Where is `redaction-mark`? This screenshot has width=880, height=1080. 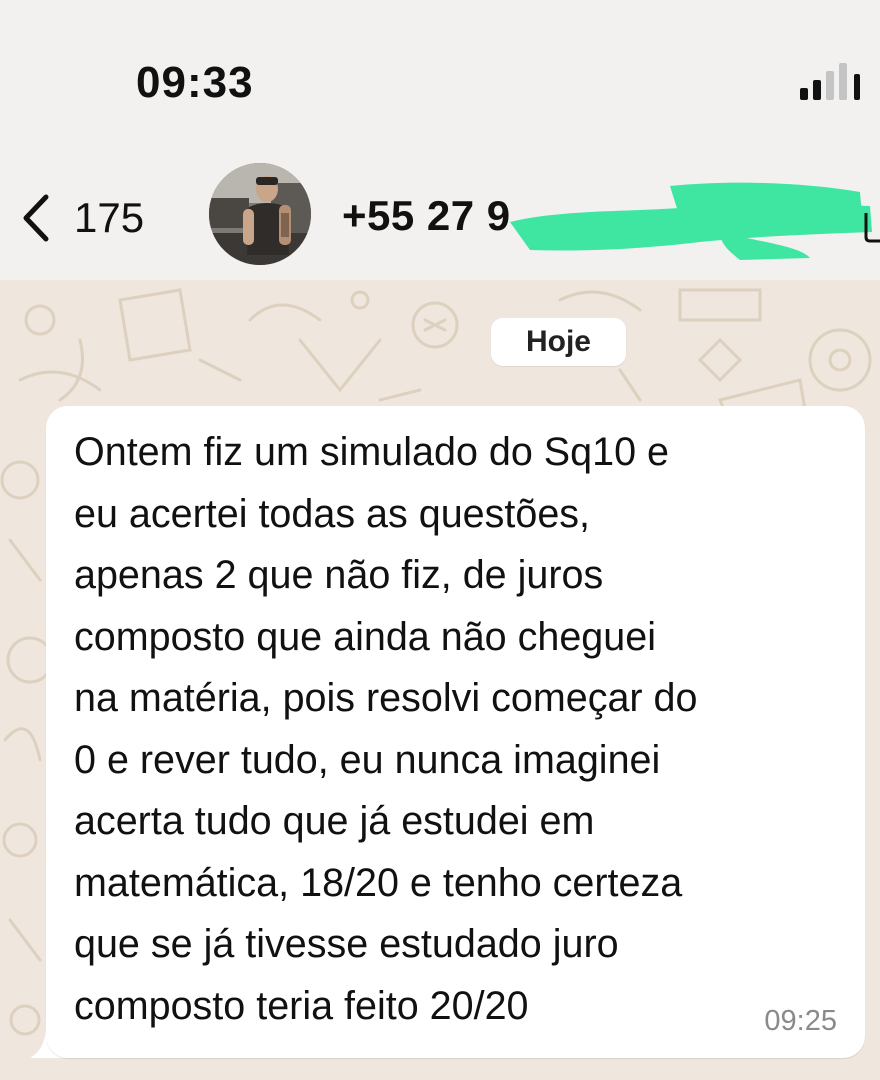 redaction-mark is located at coordinates (691, 221).